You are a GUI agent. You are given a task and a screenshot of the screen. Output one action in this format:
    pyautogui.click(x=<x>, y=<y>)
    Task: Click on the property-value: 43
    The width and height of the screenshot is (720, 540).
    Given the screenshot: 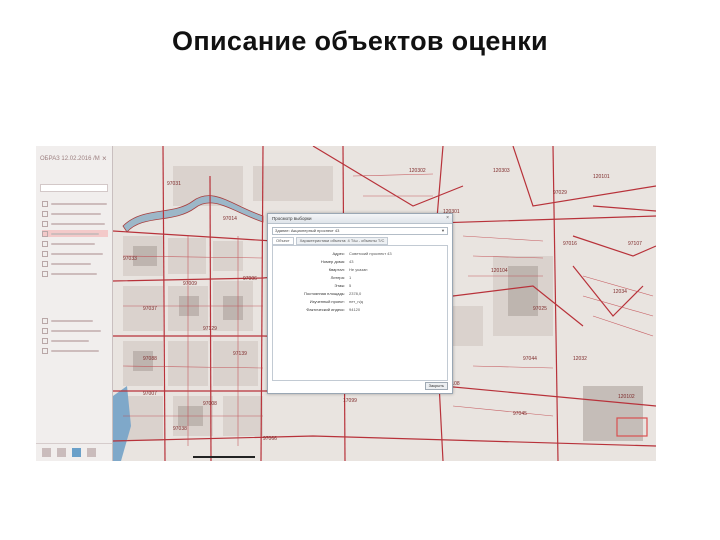 What is the action you would take?
    pyautogui.click(x=351, y=261)
    